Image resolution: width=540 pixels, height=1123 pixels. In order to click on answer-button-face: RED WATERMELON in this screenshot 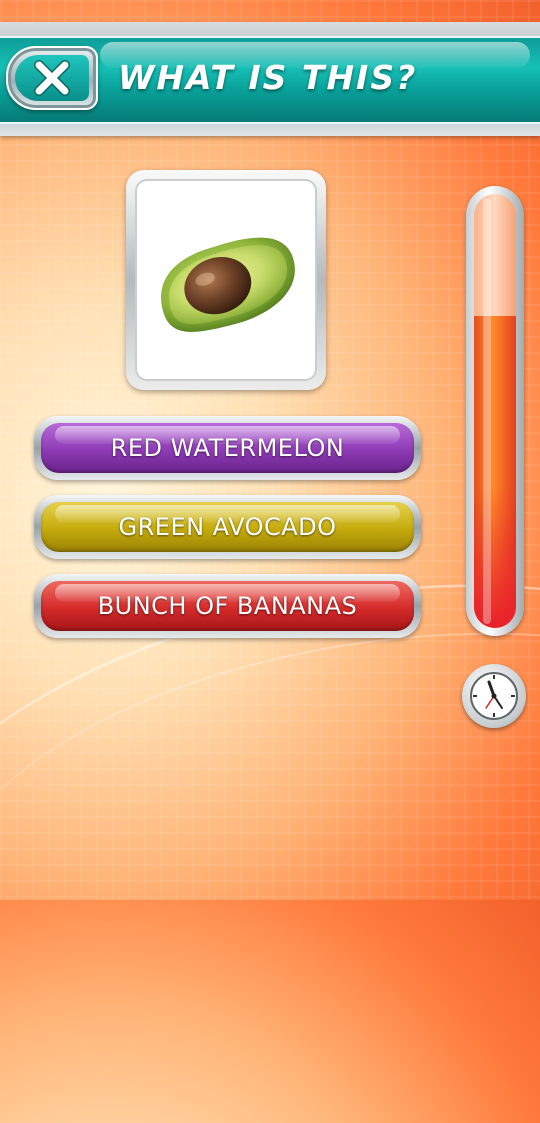, I will do `click(227, 448)`.